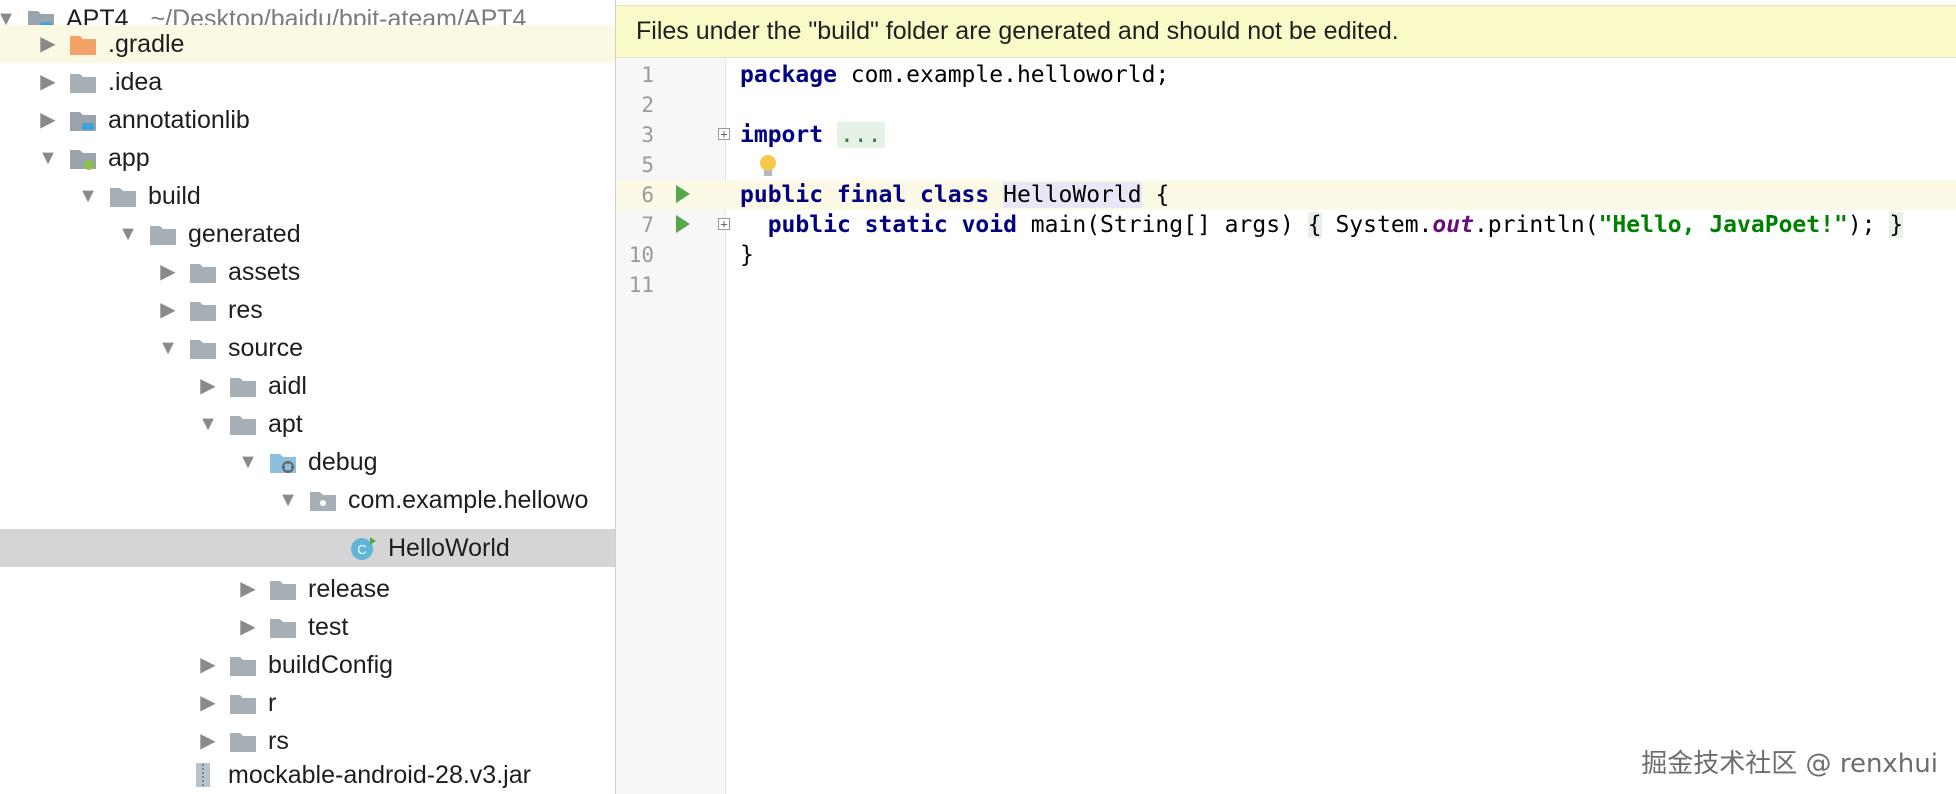 This screenshot has width=1956, height=794. I want to click on tree-item-label: mockable-android-28.v3.jar, so click(379, 774).